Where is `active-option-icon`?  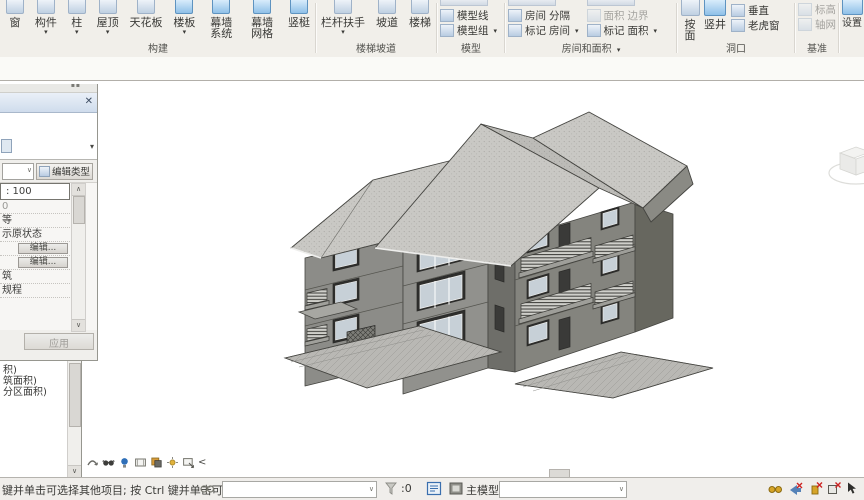 active-option-icon is located at coordinates (456, 488).